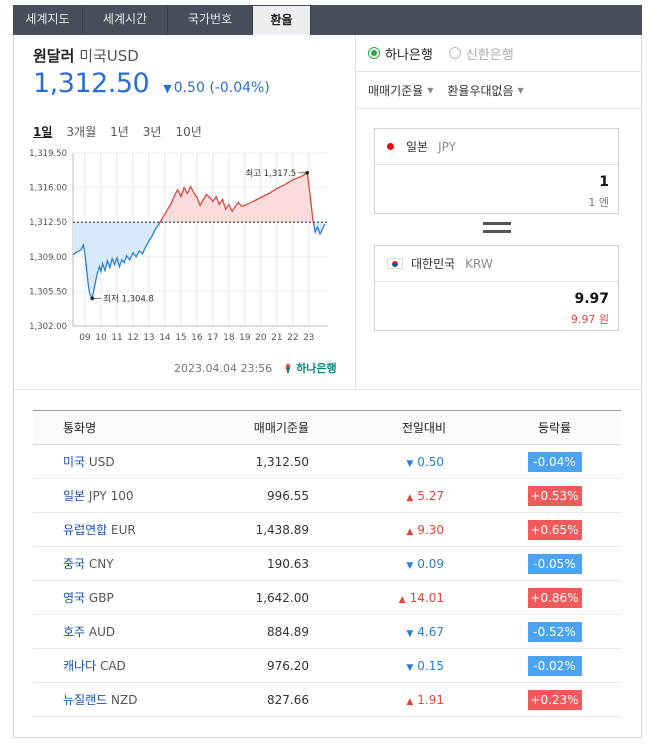  Describe the element at coordinates (400, 699) in the screenshot. I see `change-cell: ▲ 1.91` at that location.